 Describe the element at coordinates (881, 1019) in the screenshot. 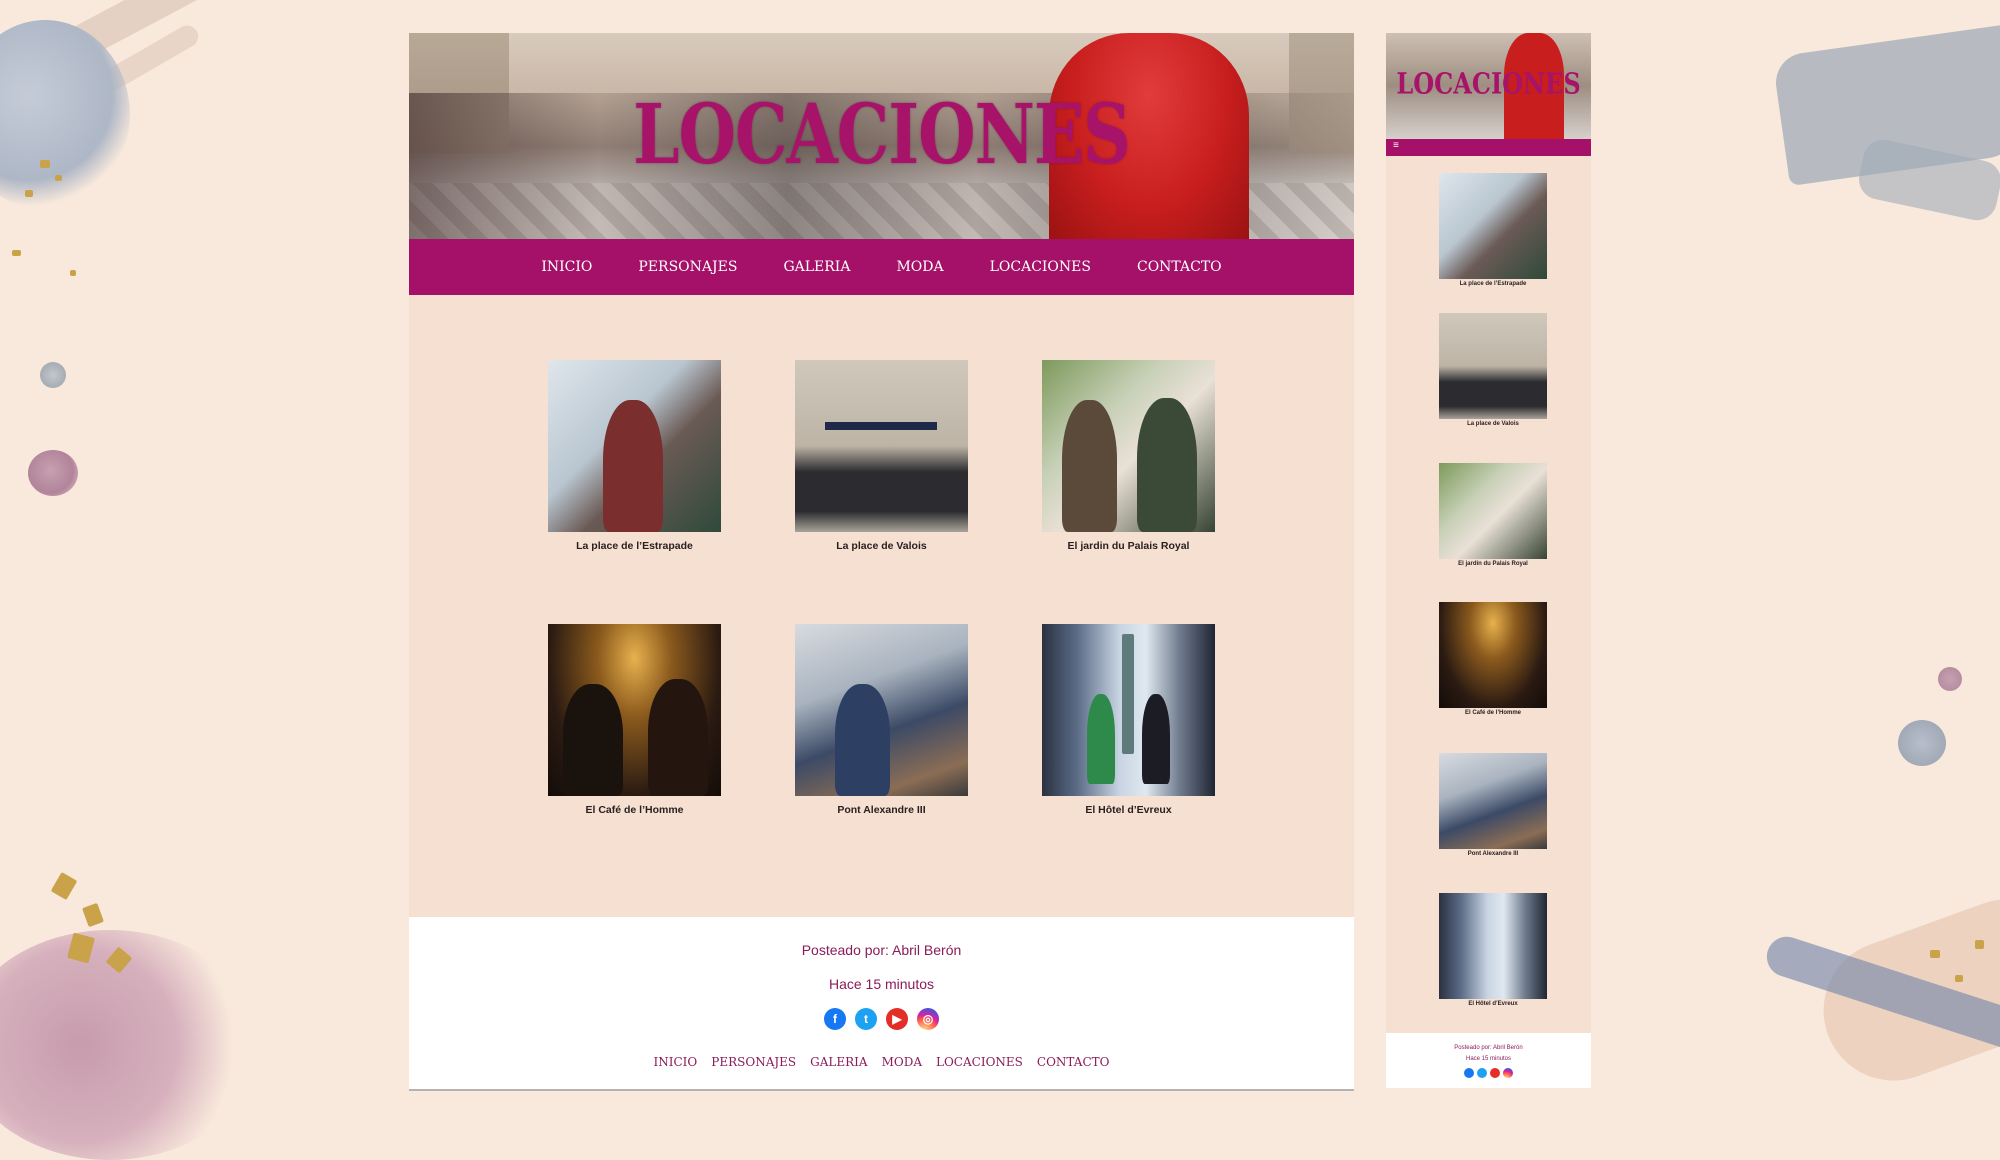

I see `social-links: f t ▶ ◎` at that location.